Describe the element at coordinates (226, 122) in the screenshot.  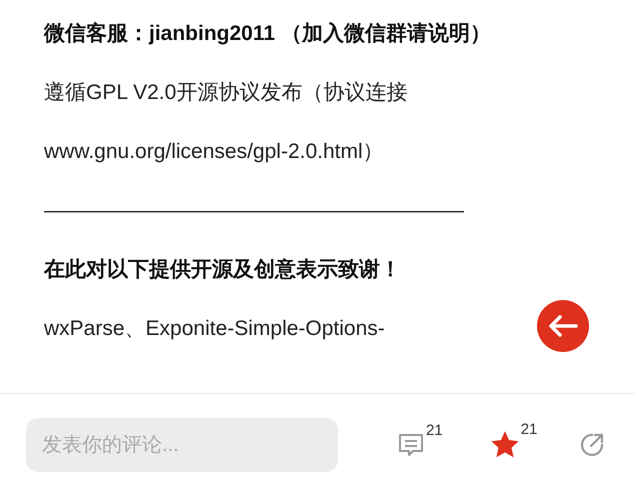
I see `paragraph: 遵循GPL V2.0开源协议发布（协议连接 www.gnu.org/licenses/gpl-2.0.html）` at that location.